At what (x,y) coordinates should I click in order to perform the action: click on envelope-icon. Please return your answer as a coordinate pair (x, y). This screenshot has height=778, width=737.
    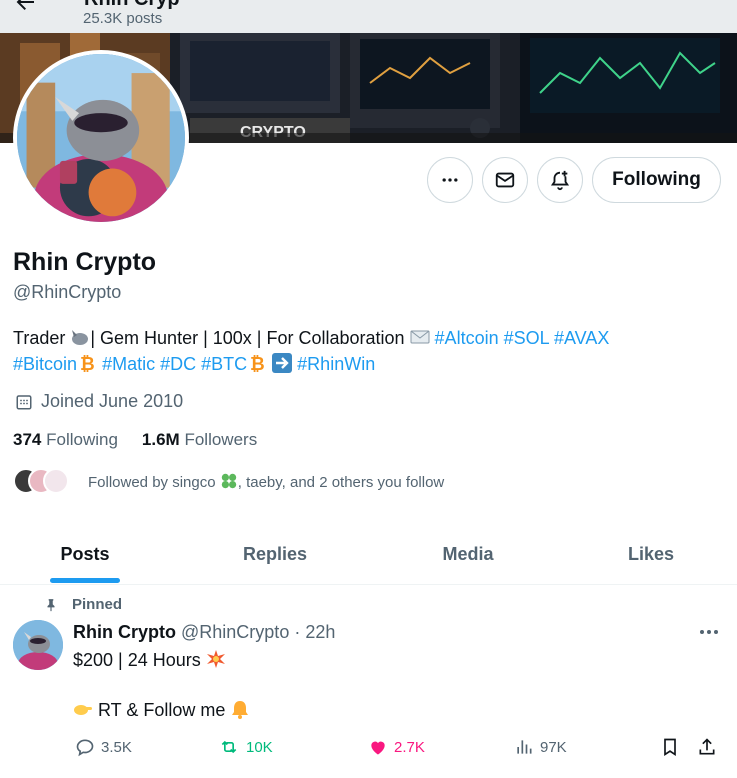
    Looking at the image, I should click on (505, 180).